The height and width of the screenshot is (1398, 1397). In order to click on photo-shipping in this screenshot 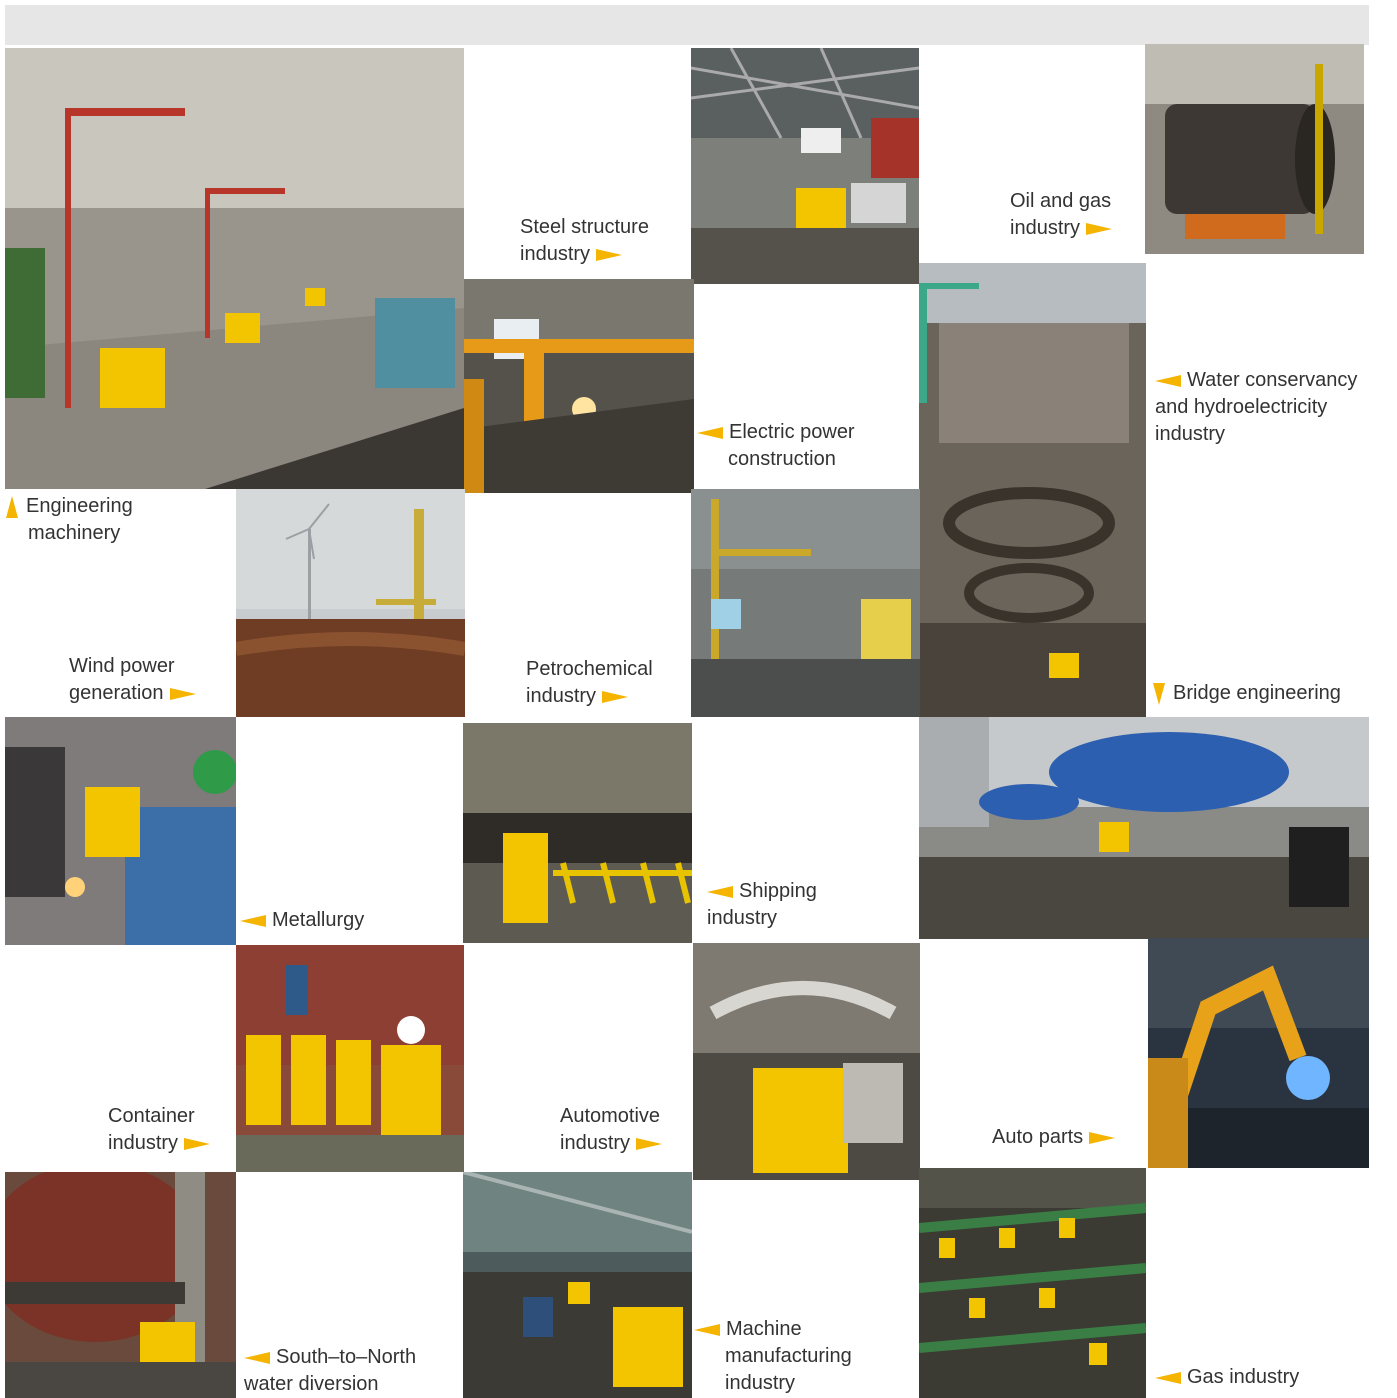, I will do `click(577, 833)`.